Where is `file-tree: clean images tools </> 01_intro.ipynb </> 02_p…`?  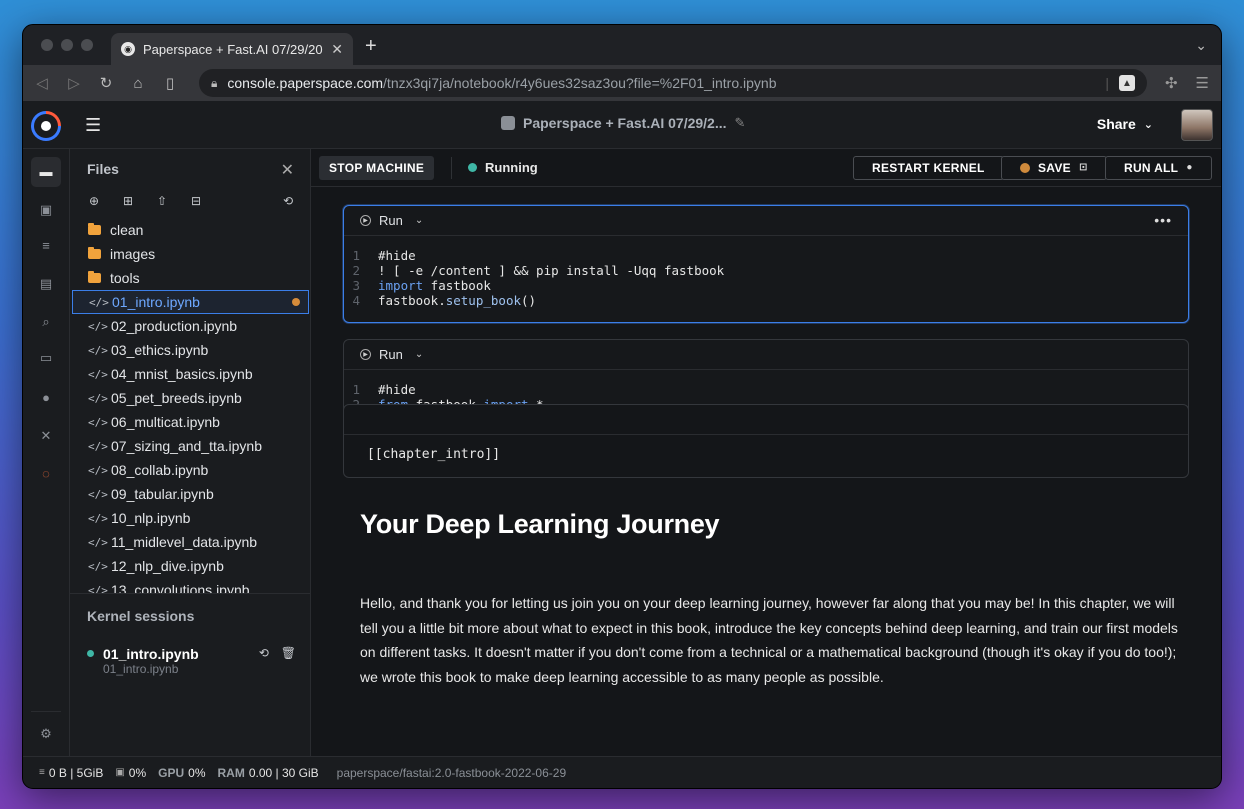 file-tree: clean images tools </> 01_intro.ipynb </> 02_p… is located at coordinates (190, 405).